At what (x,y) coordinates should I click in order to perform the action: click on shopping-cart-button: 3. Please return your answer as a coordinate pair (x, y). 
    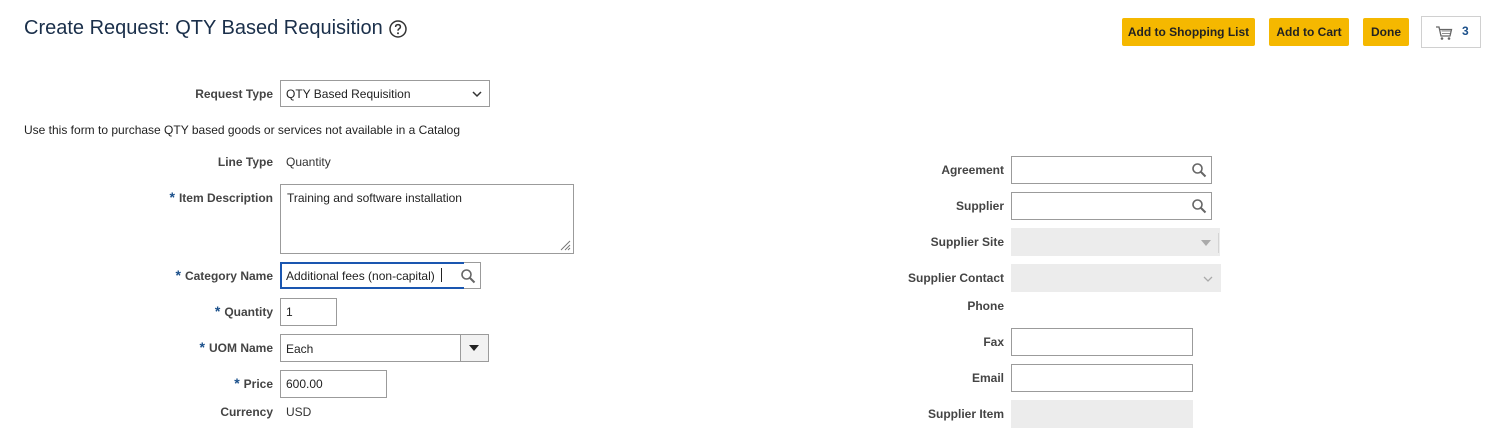
    Looking at the image, I should click on (1451, 32).